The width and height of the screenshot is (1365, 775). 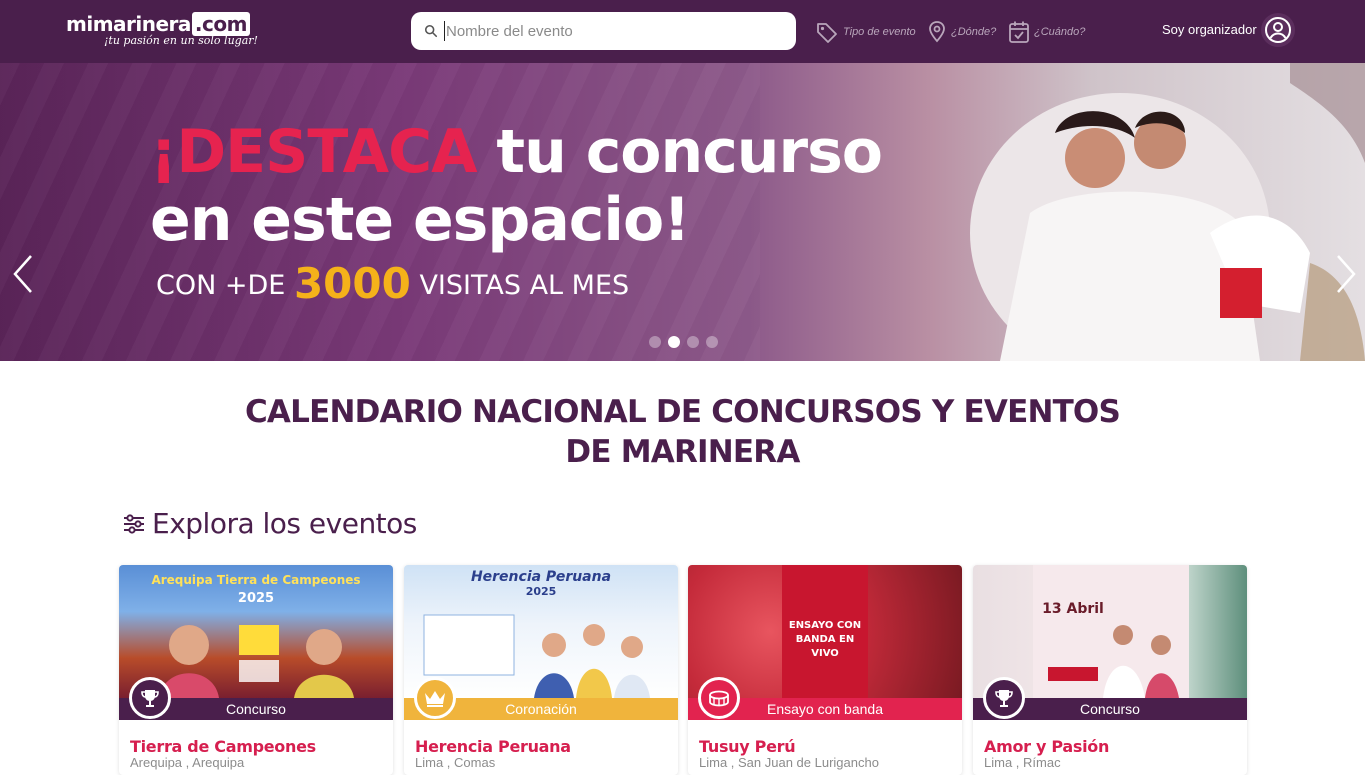 What do you see at coordinates (431, 31) in the screenshot?
I see `search-icon` at bounding box center [431, 31].